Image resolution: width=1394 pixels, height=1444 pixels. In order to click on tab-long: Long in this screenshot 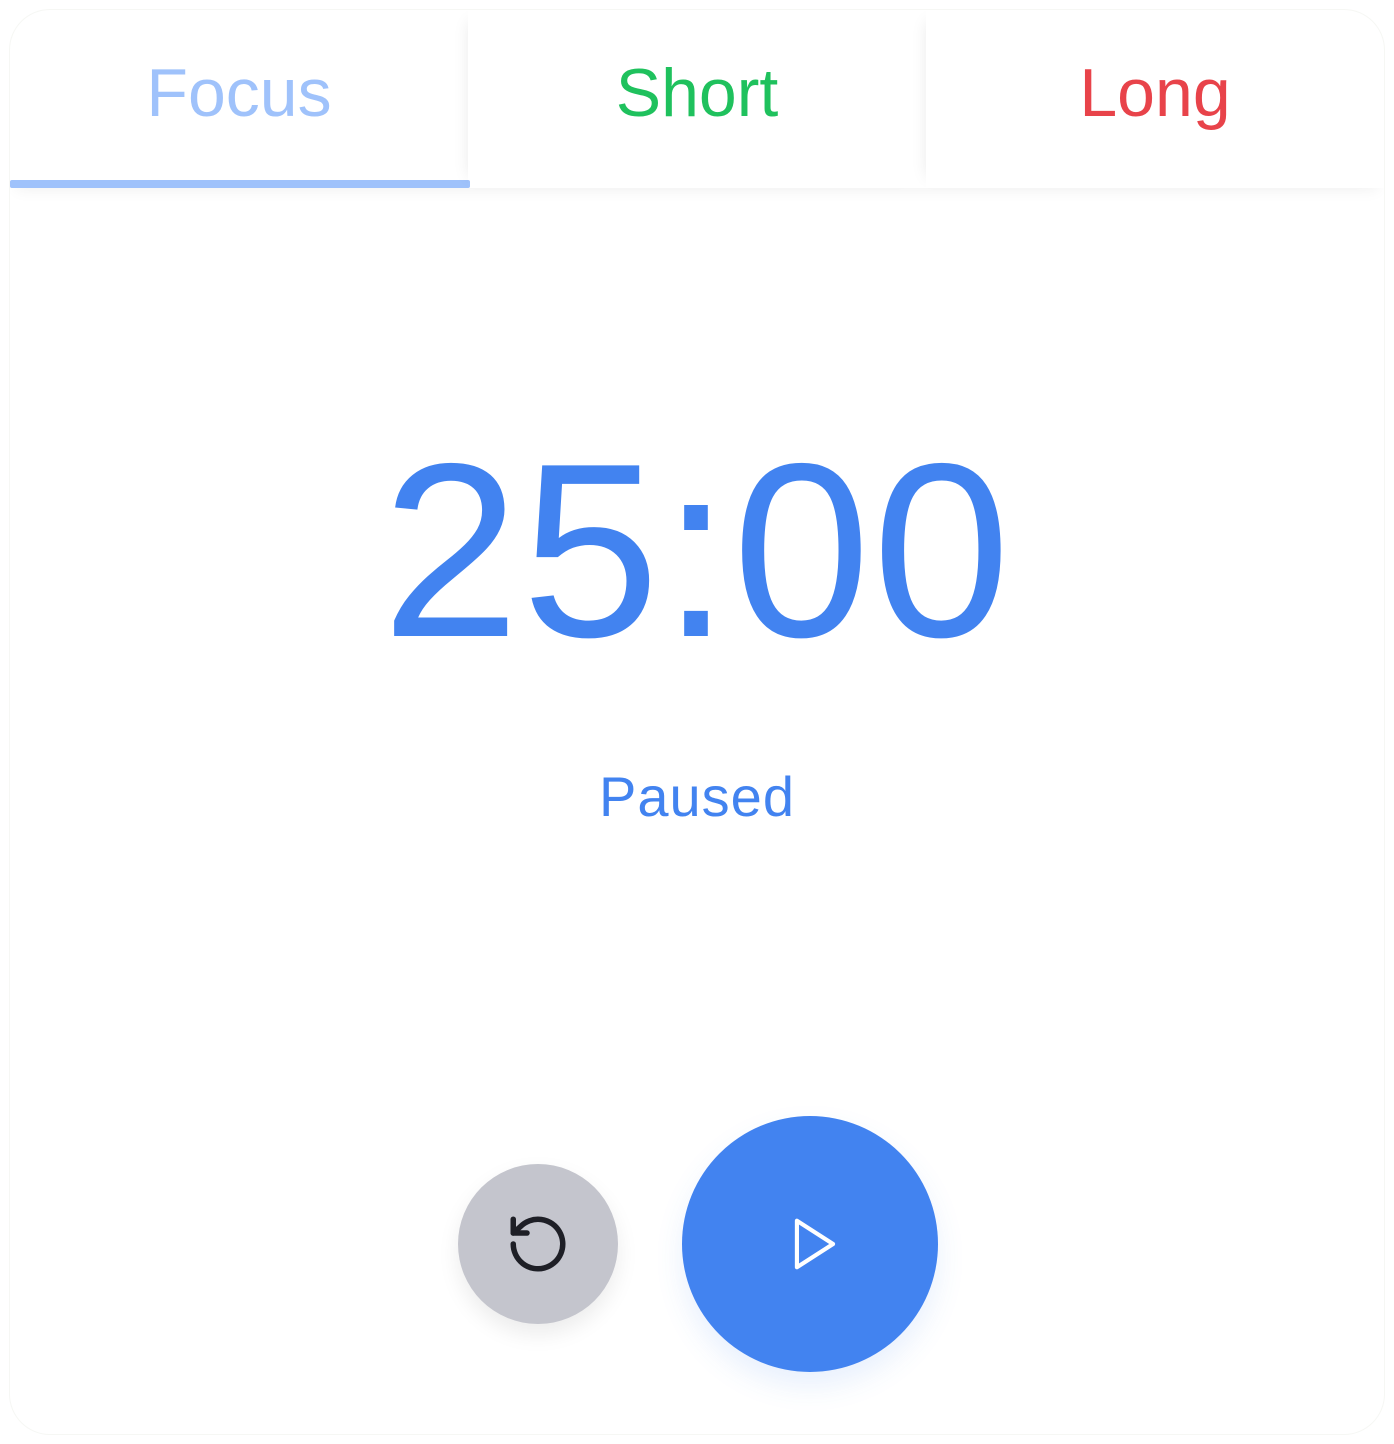, I will do `click(1155, 99)`.